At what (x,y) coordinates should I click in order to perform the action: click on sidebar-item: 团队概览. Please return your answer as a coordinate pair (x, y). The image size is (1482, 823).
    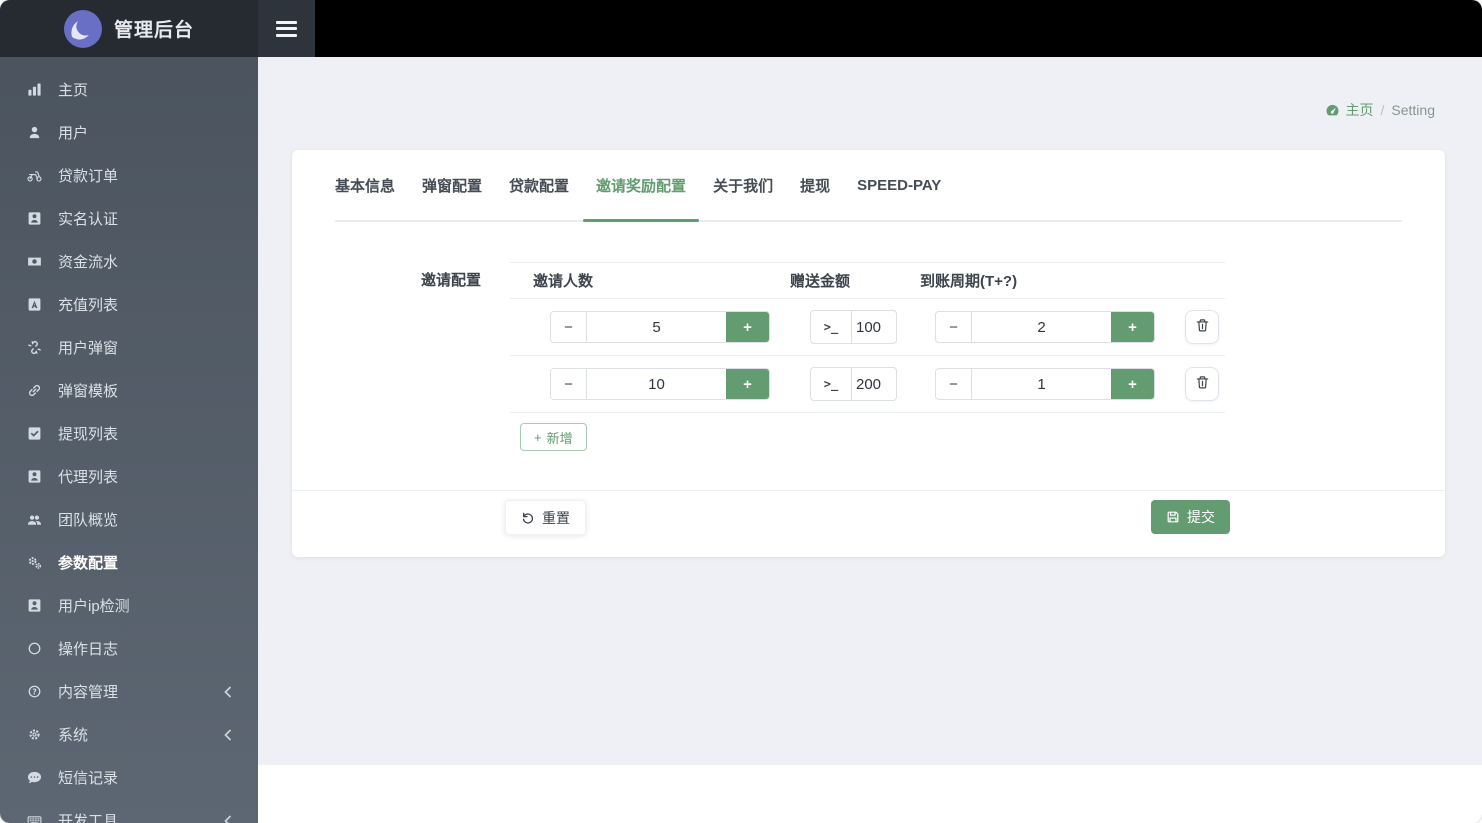
    Looking at the image, I should click on (129, 519).